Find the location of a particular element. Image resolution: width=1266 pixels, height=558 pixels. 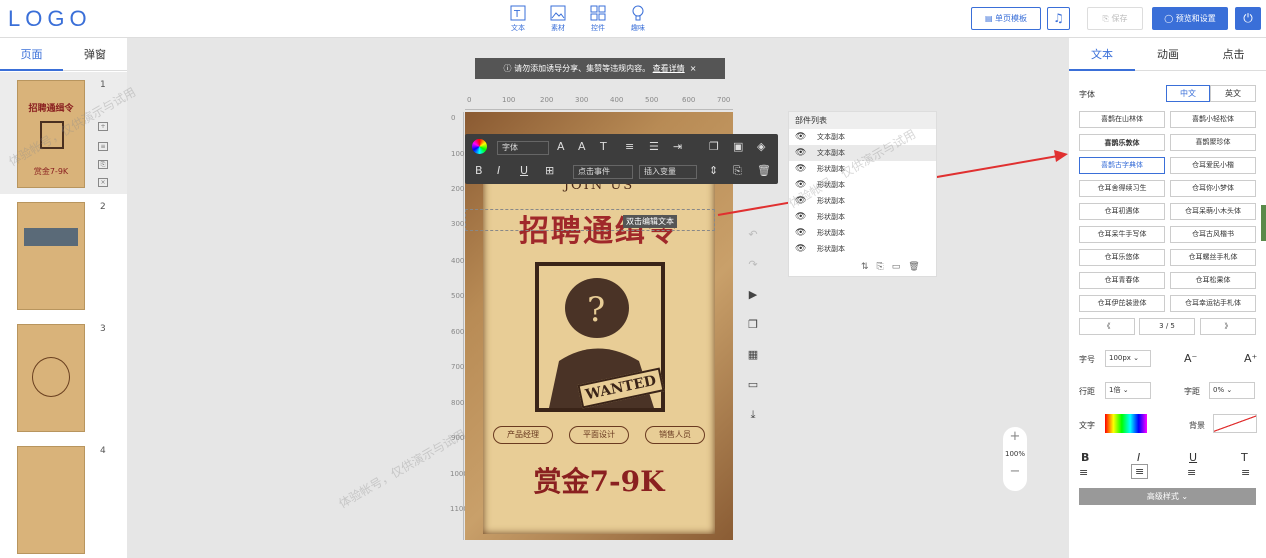

font-option: 仓耳螺丝手札体 is located at coordinates (1213, 257).